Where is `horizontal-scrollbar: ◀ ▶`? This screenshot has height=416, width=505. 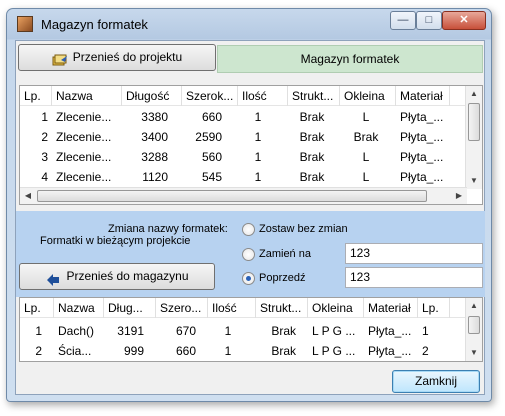 horizontal-scrollbar: ◀ ▶ is located at coordinates (243, 195).